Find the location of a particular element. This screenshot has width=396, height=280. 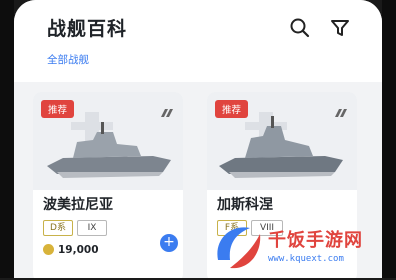

ship-name: 加斯科涅 is located at coordinates (245, 205).